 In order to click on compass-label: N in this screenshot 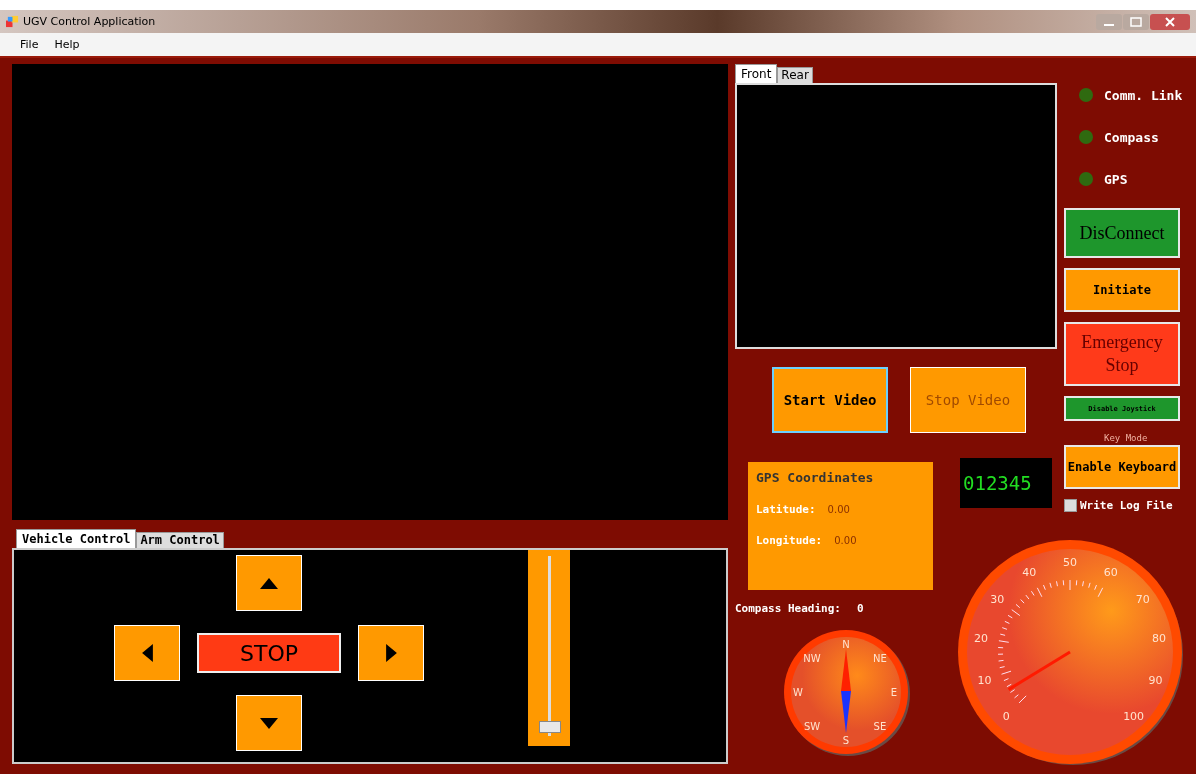, I will do `click(846, 644)`.